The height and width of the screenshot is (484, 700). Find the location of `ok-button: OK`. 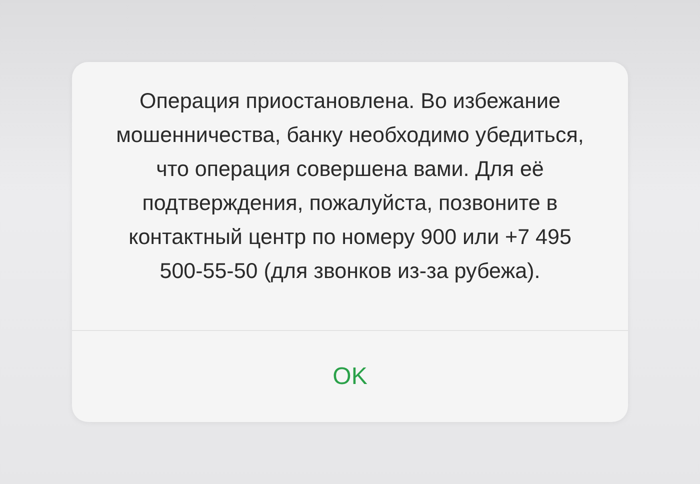

ok-button: OK is located at coordinates (350, 376).